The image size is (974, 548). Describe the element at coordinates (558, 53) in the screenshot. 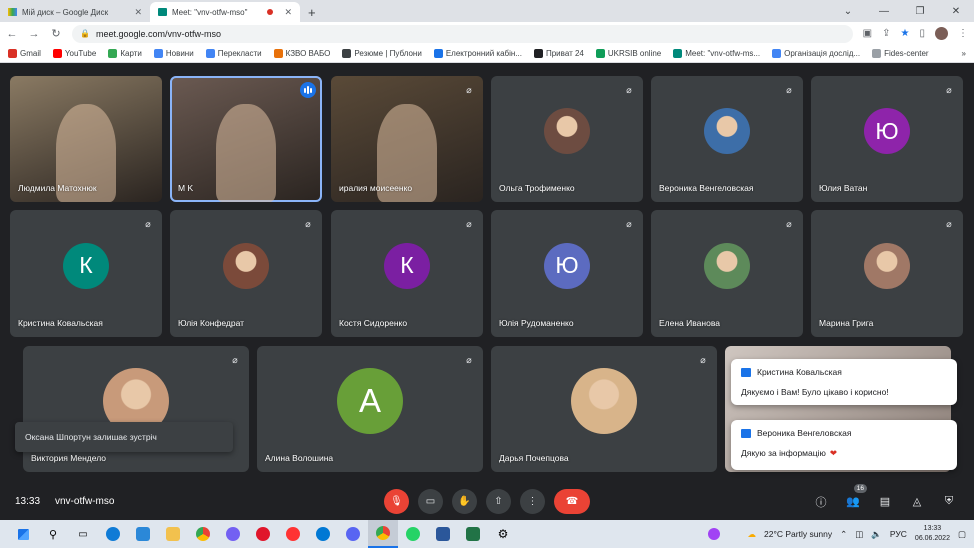

I see `bookmark-item: Приват 24` at that location.